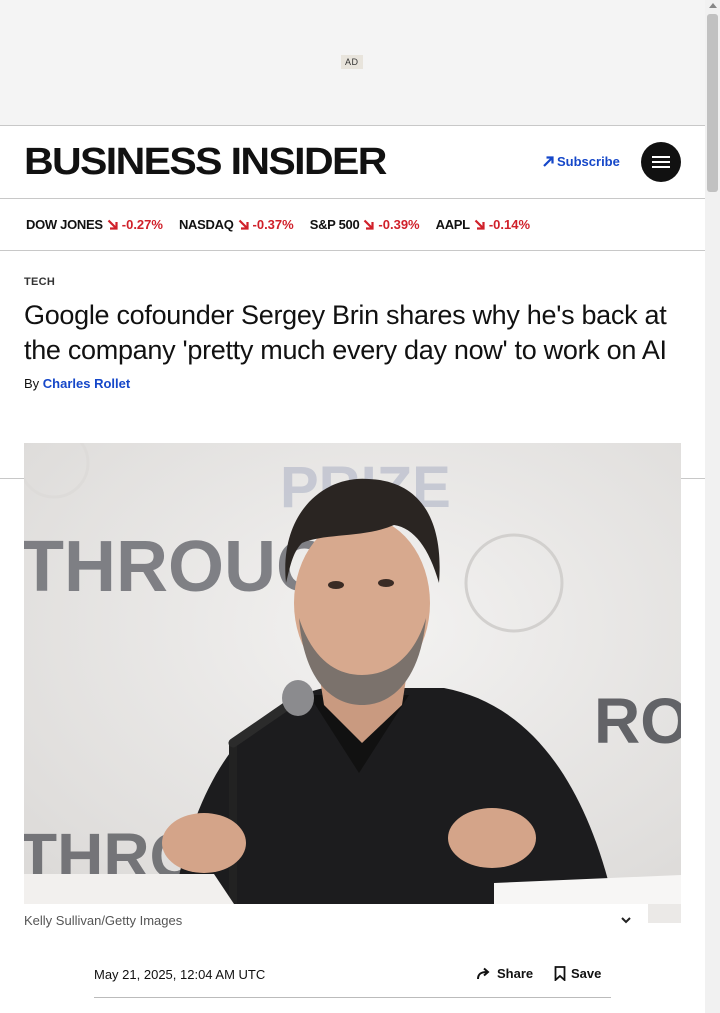 The height and width of the screenshot is (1013, 720). Describe the element at coordinates (142, 224) in the screenshot. I see `ticker-change: -0.27%` at that location.